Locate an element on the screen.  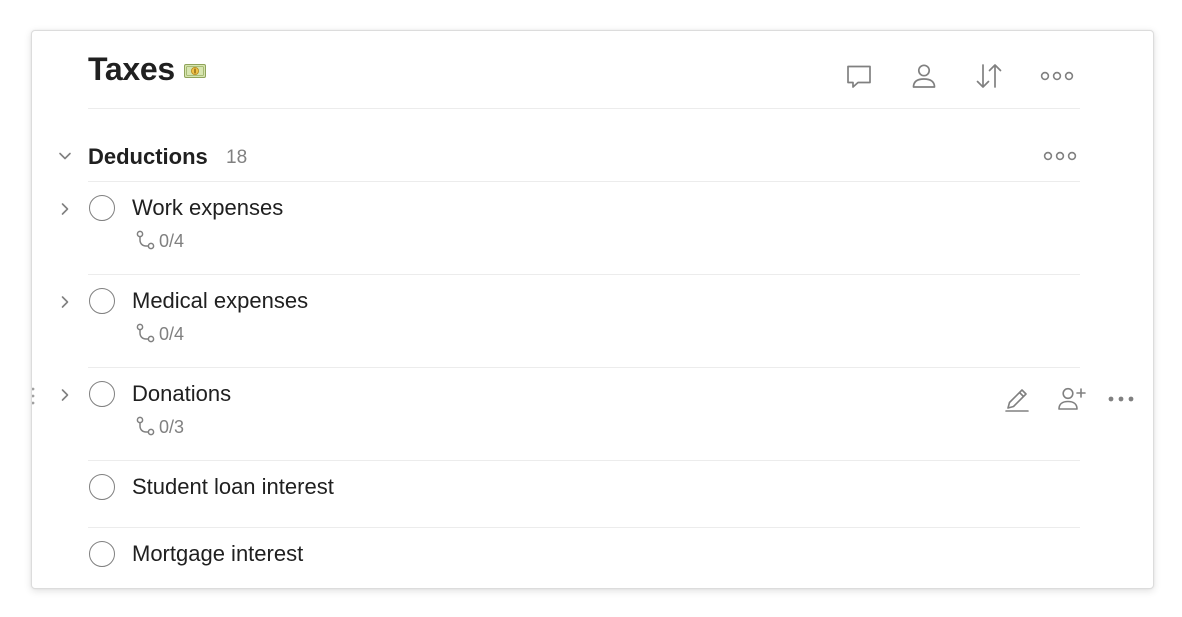
assign-task-button is located at coordinates (1072, 399).